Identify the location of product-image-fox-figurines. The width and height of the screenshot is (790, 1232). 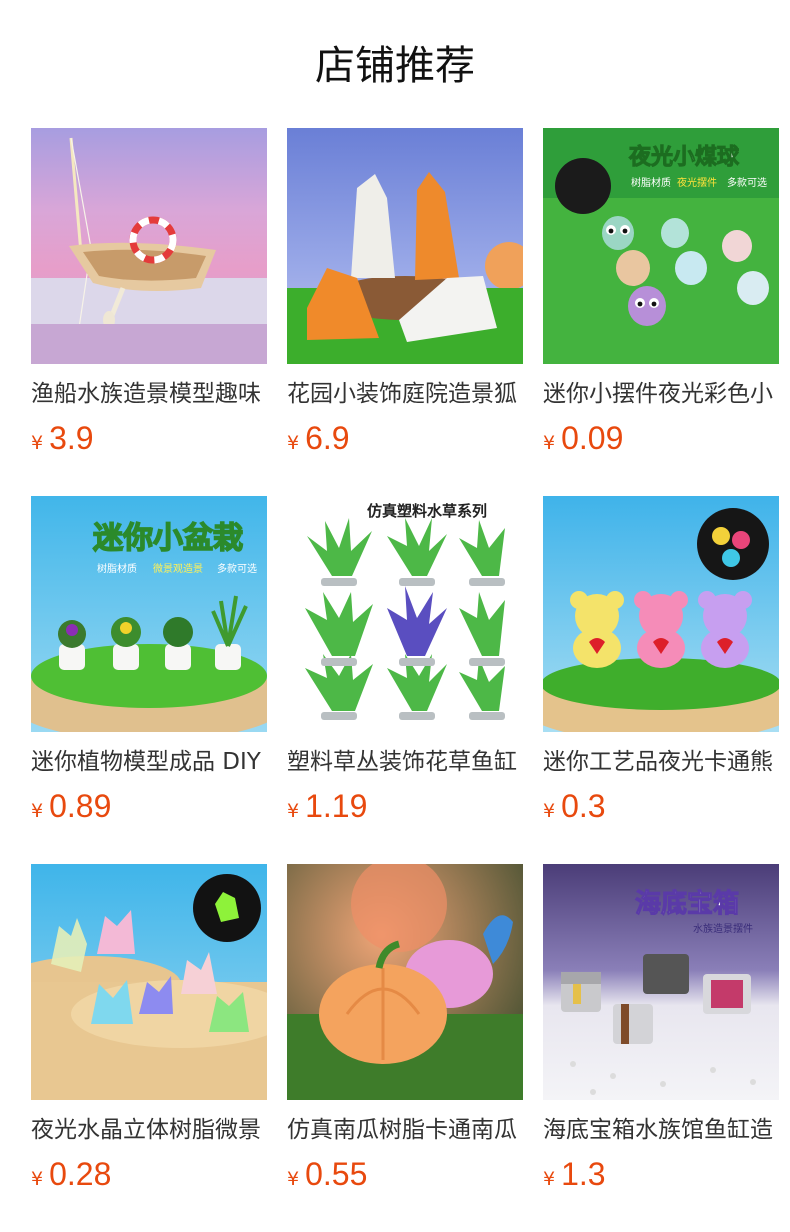
(405, 246).